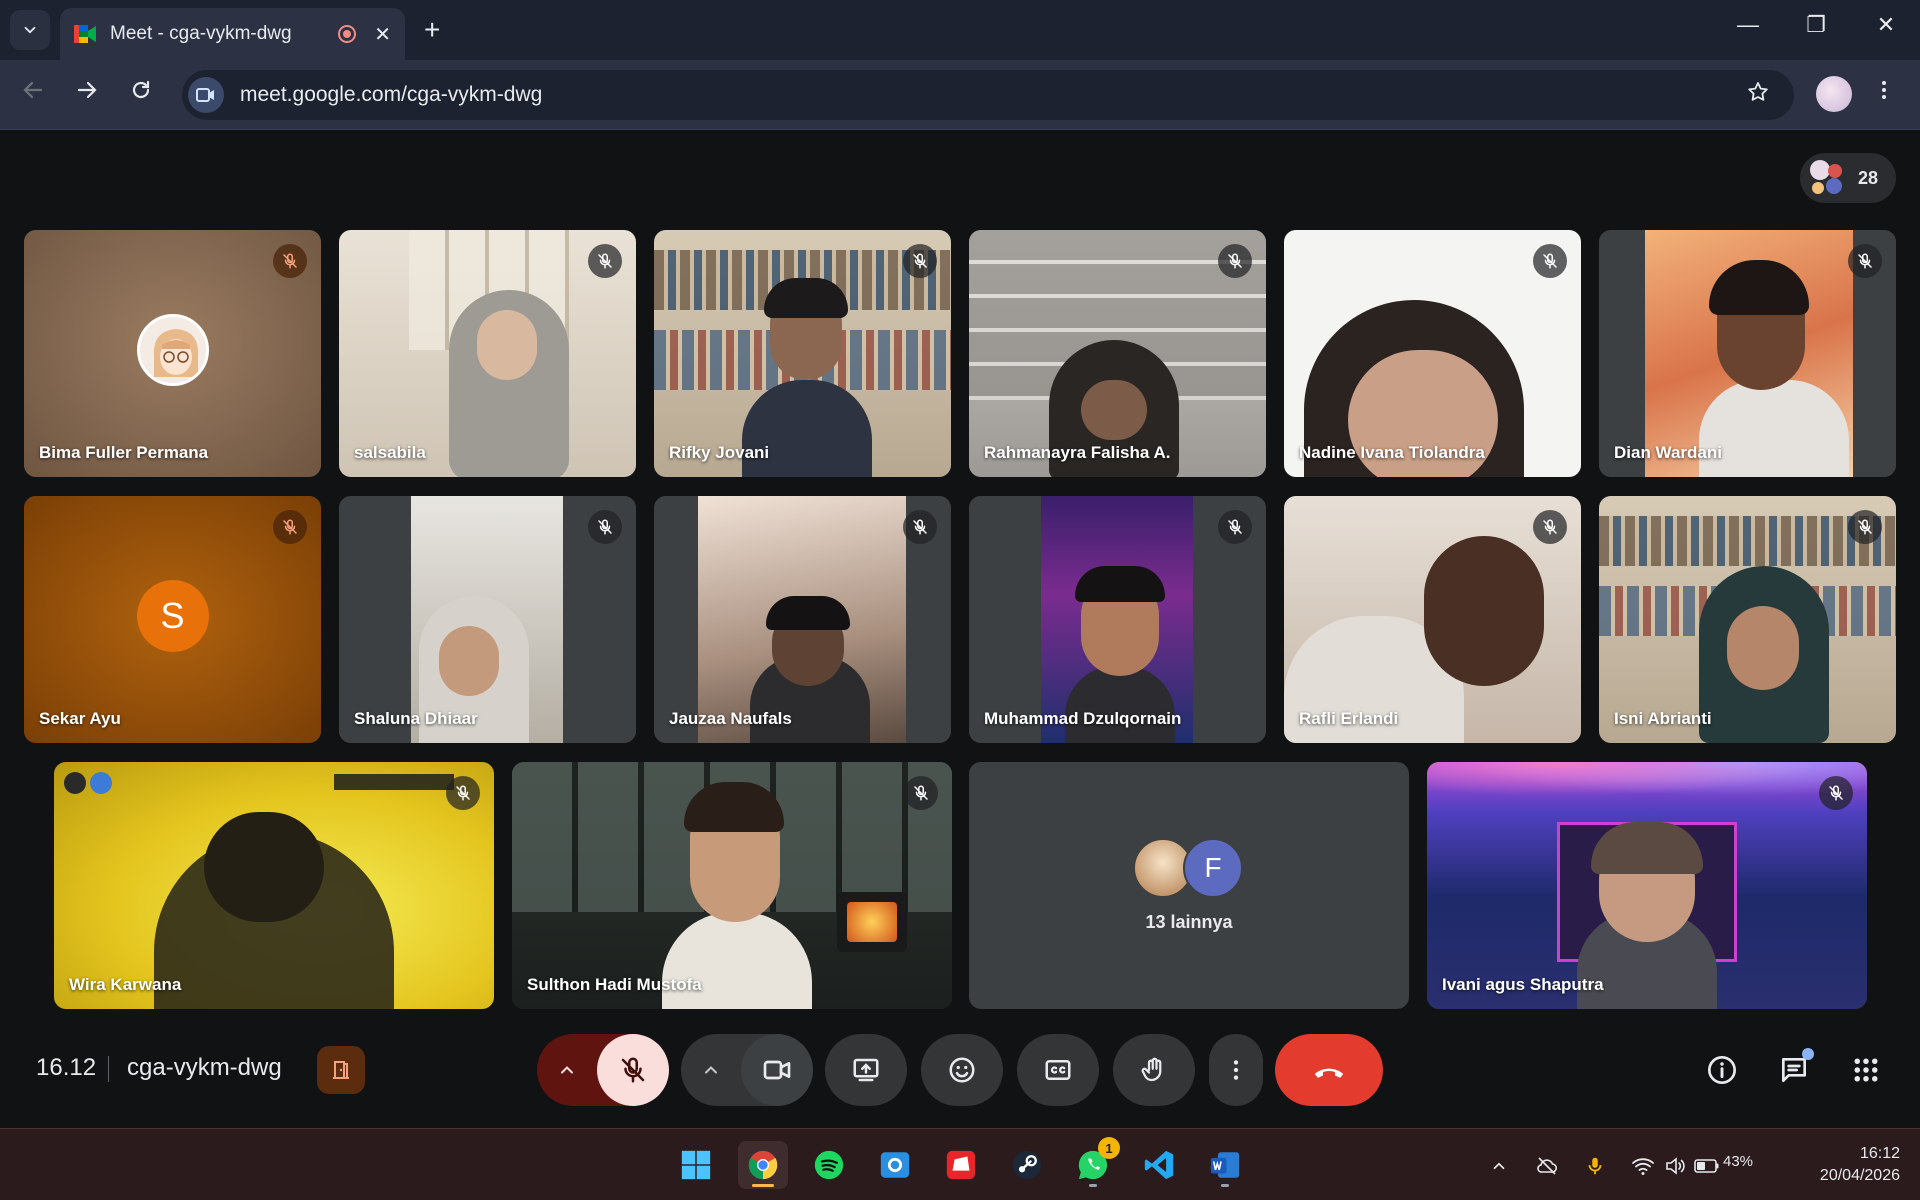  I want to click on more-options-button, so click(1236, 1070).